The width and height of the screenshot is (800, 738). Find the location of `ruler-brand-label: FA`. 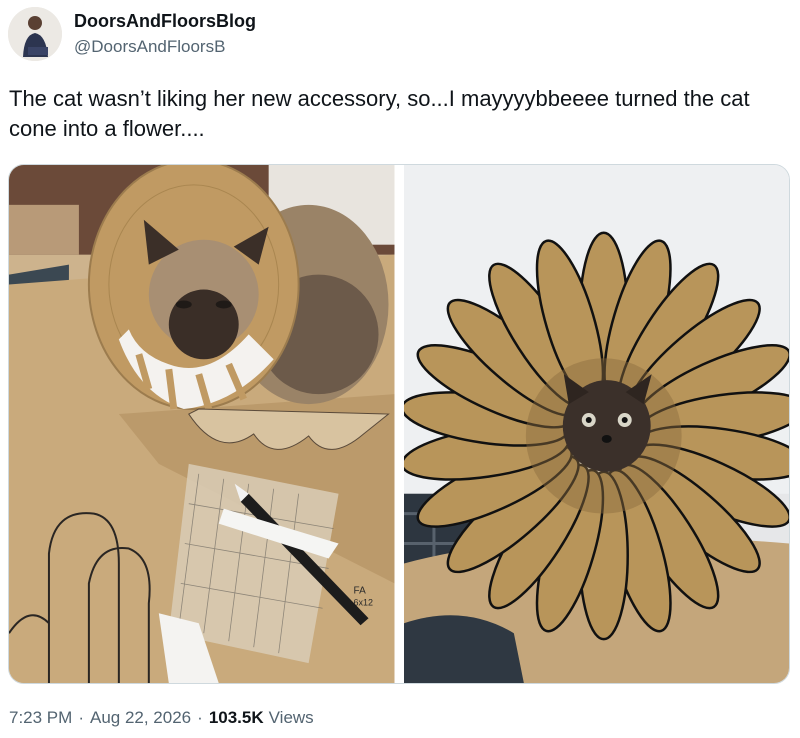

ruler-brand-label: FA is located at coordinates (360, 590).